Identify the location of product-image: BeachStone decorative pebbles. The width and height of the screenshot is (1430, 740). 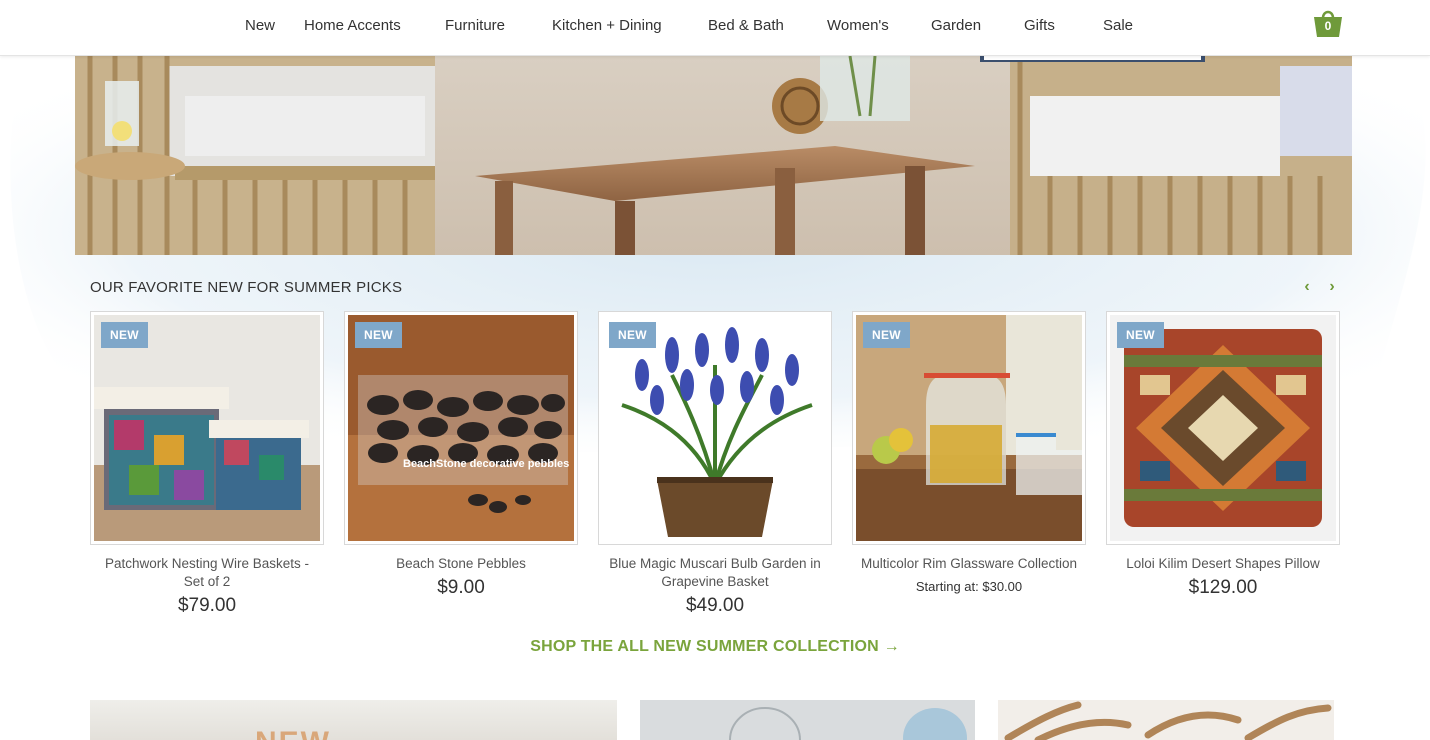
(461, 428).